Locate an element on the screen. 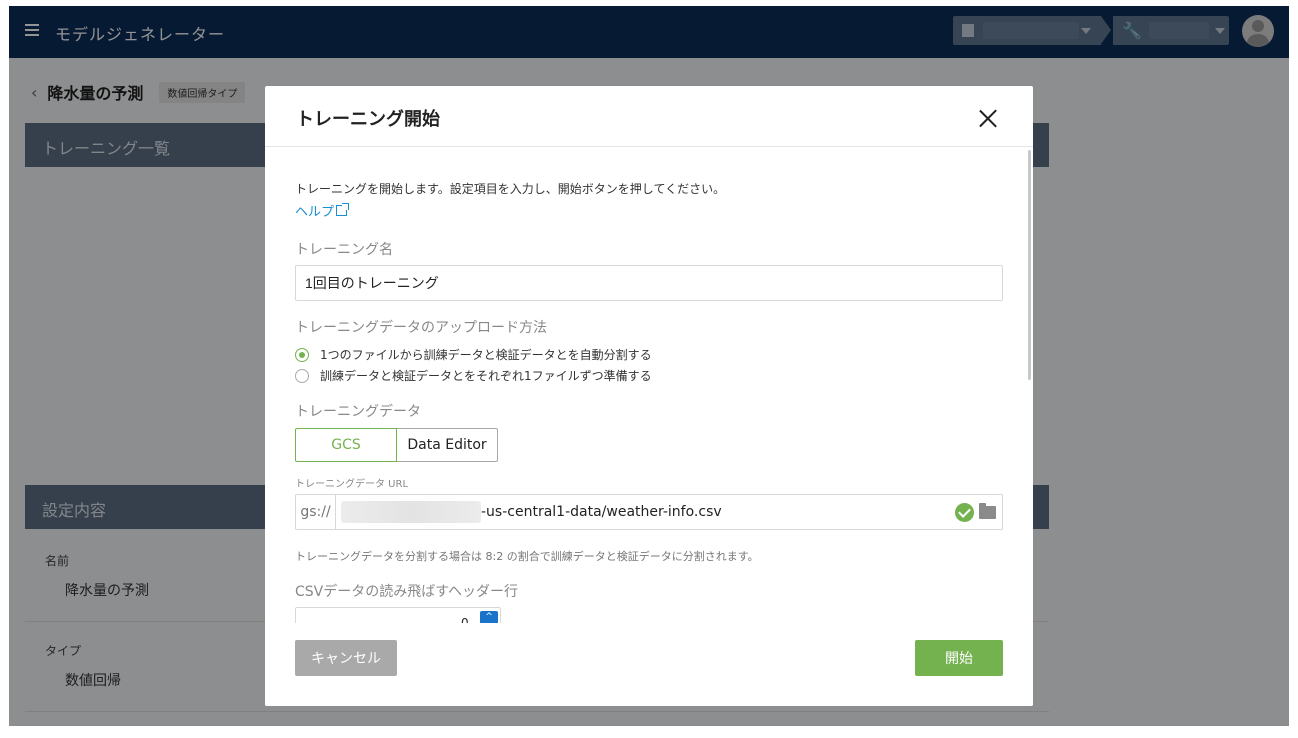  training-data-url-field: gs:// -us-central1-data/weather-info.csv is located at coordinates (649, 512).